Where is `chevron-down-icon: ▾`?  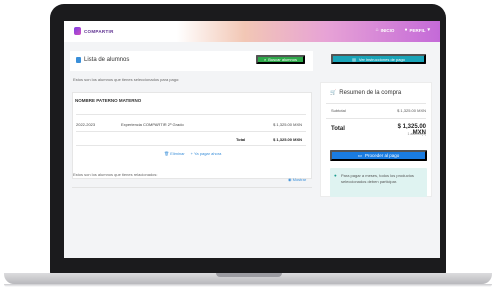 chevron-down-icon: ▾ is located at coordinates (428, 30).